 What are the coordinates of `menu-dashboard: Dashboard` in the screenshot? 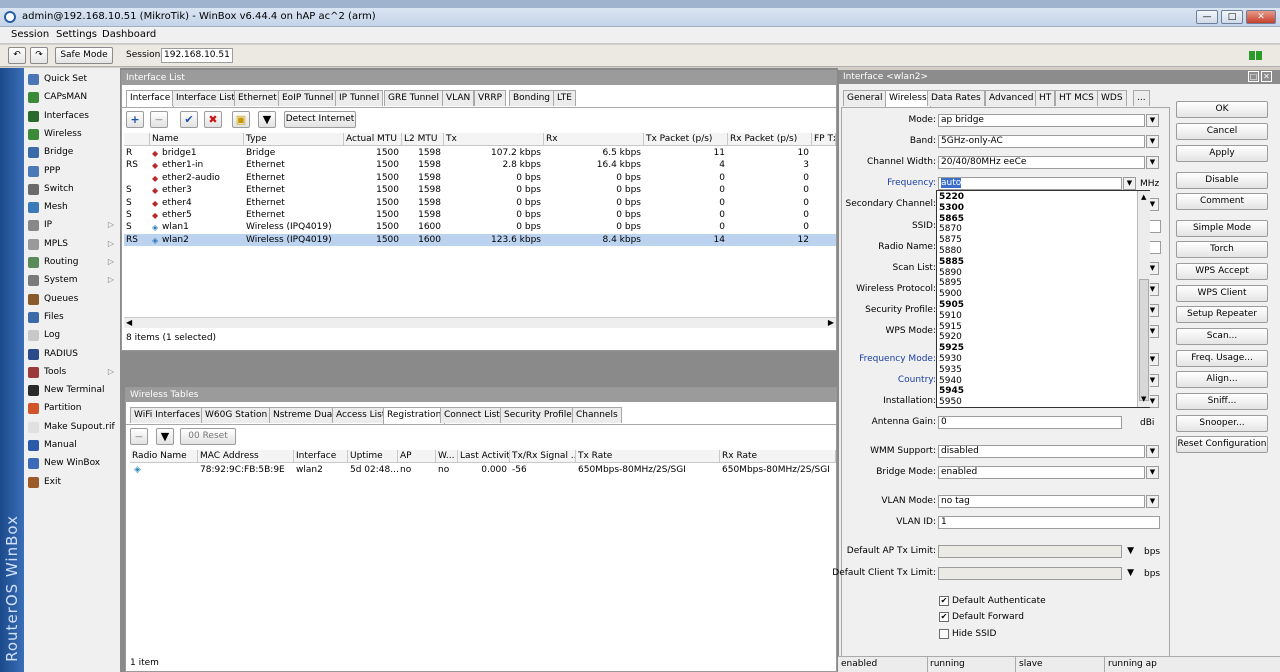 It's located at (129, 34).